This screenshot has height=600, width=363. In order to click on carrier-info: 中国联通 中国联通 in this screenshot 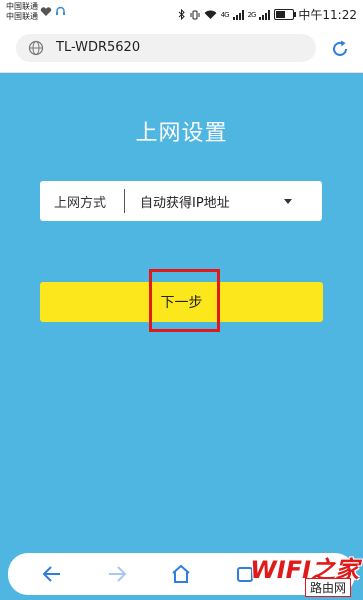, I will do `click(22, 12)`.